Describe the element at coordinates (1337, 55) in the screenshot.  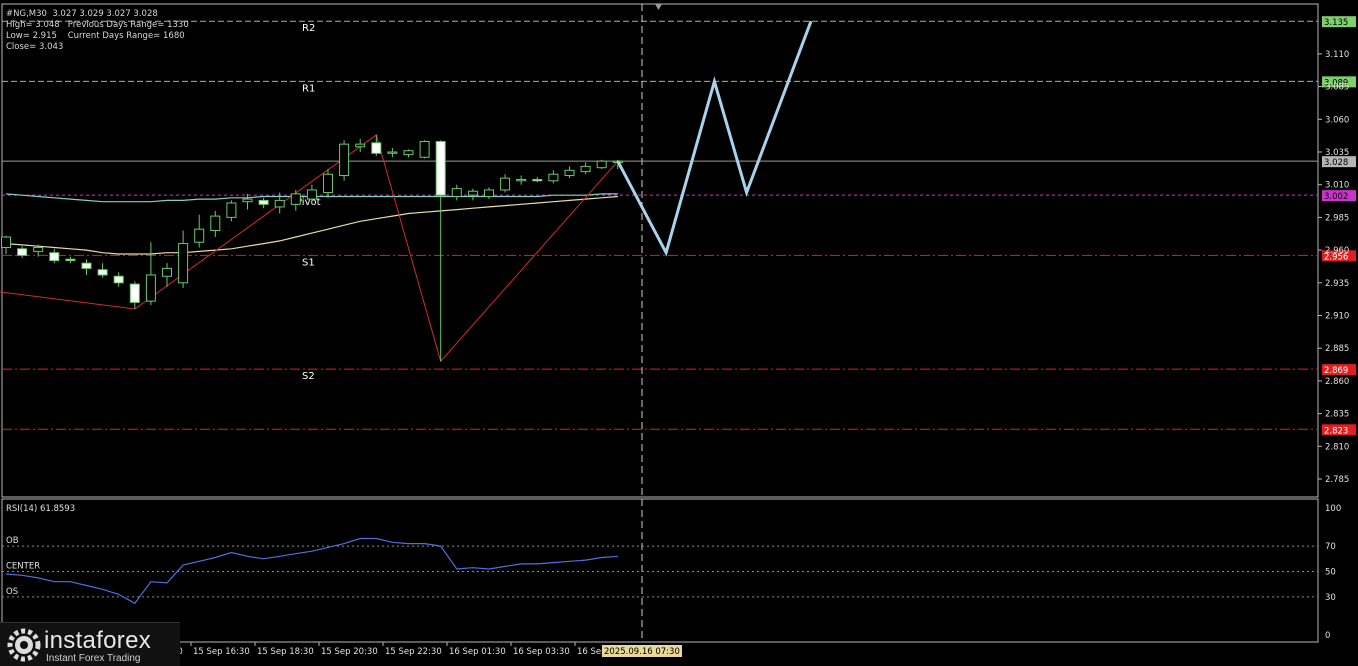
I see `price-axis-label: 3.110` at that location.